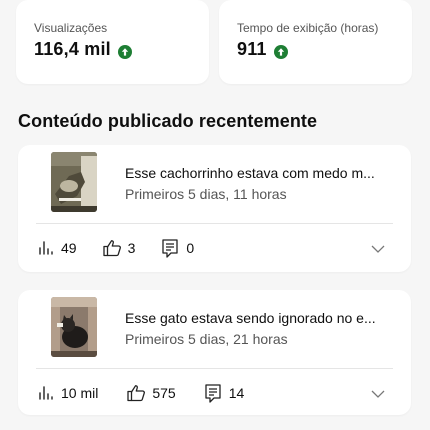  I want to click on likes-metric: 575, so click(151, 393).